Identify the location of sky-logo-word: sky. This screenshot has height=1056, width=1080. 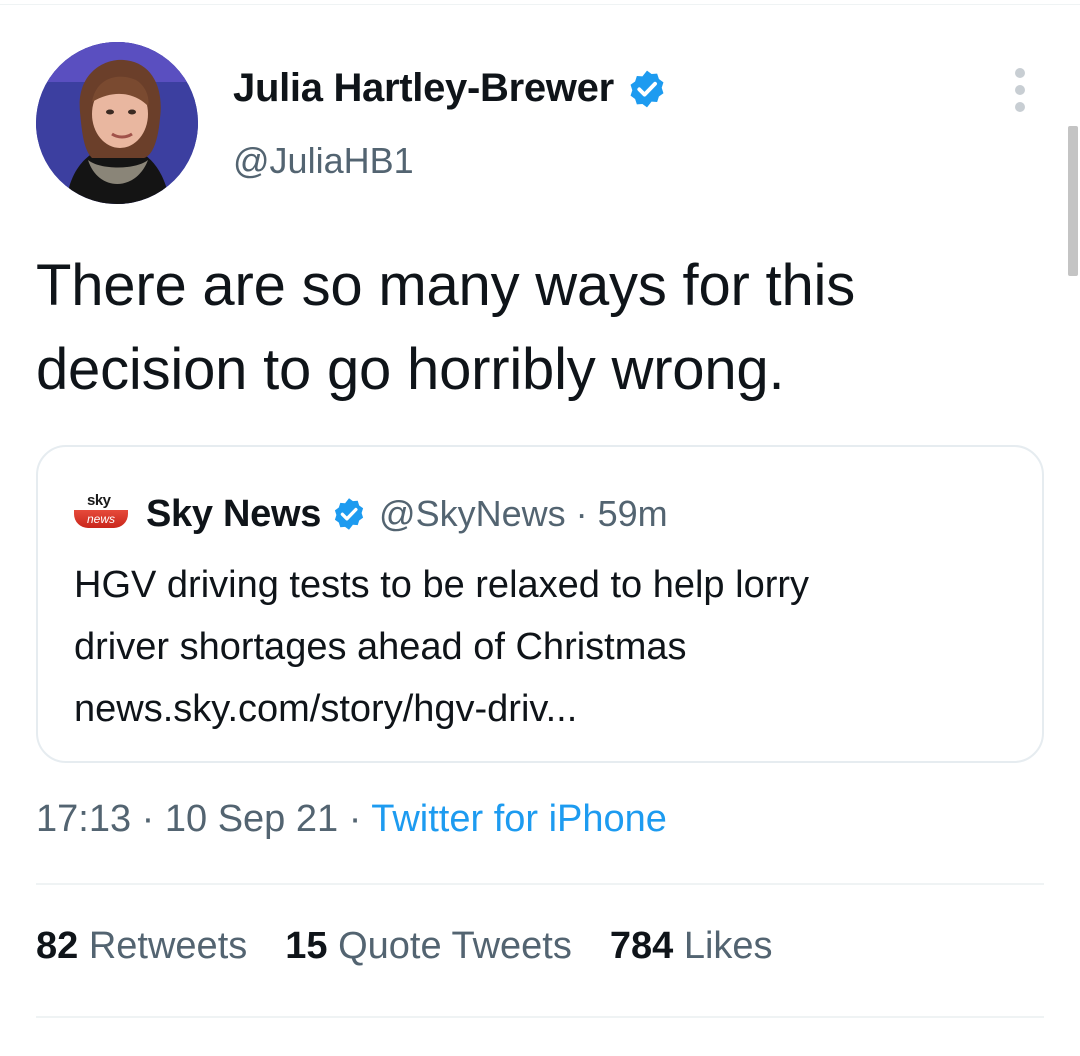
(99, 500).